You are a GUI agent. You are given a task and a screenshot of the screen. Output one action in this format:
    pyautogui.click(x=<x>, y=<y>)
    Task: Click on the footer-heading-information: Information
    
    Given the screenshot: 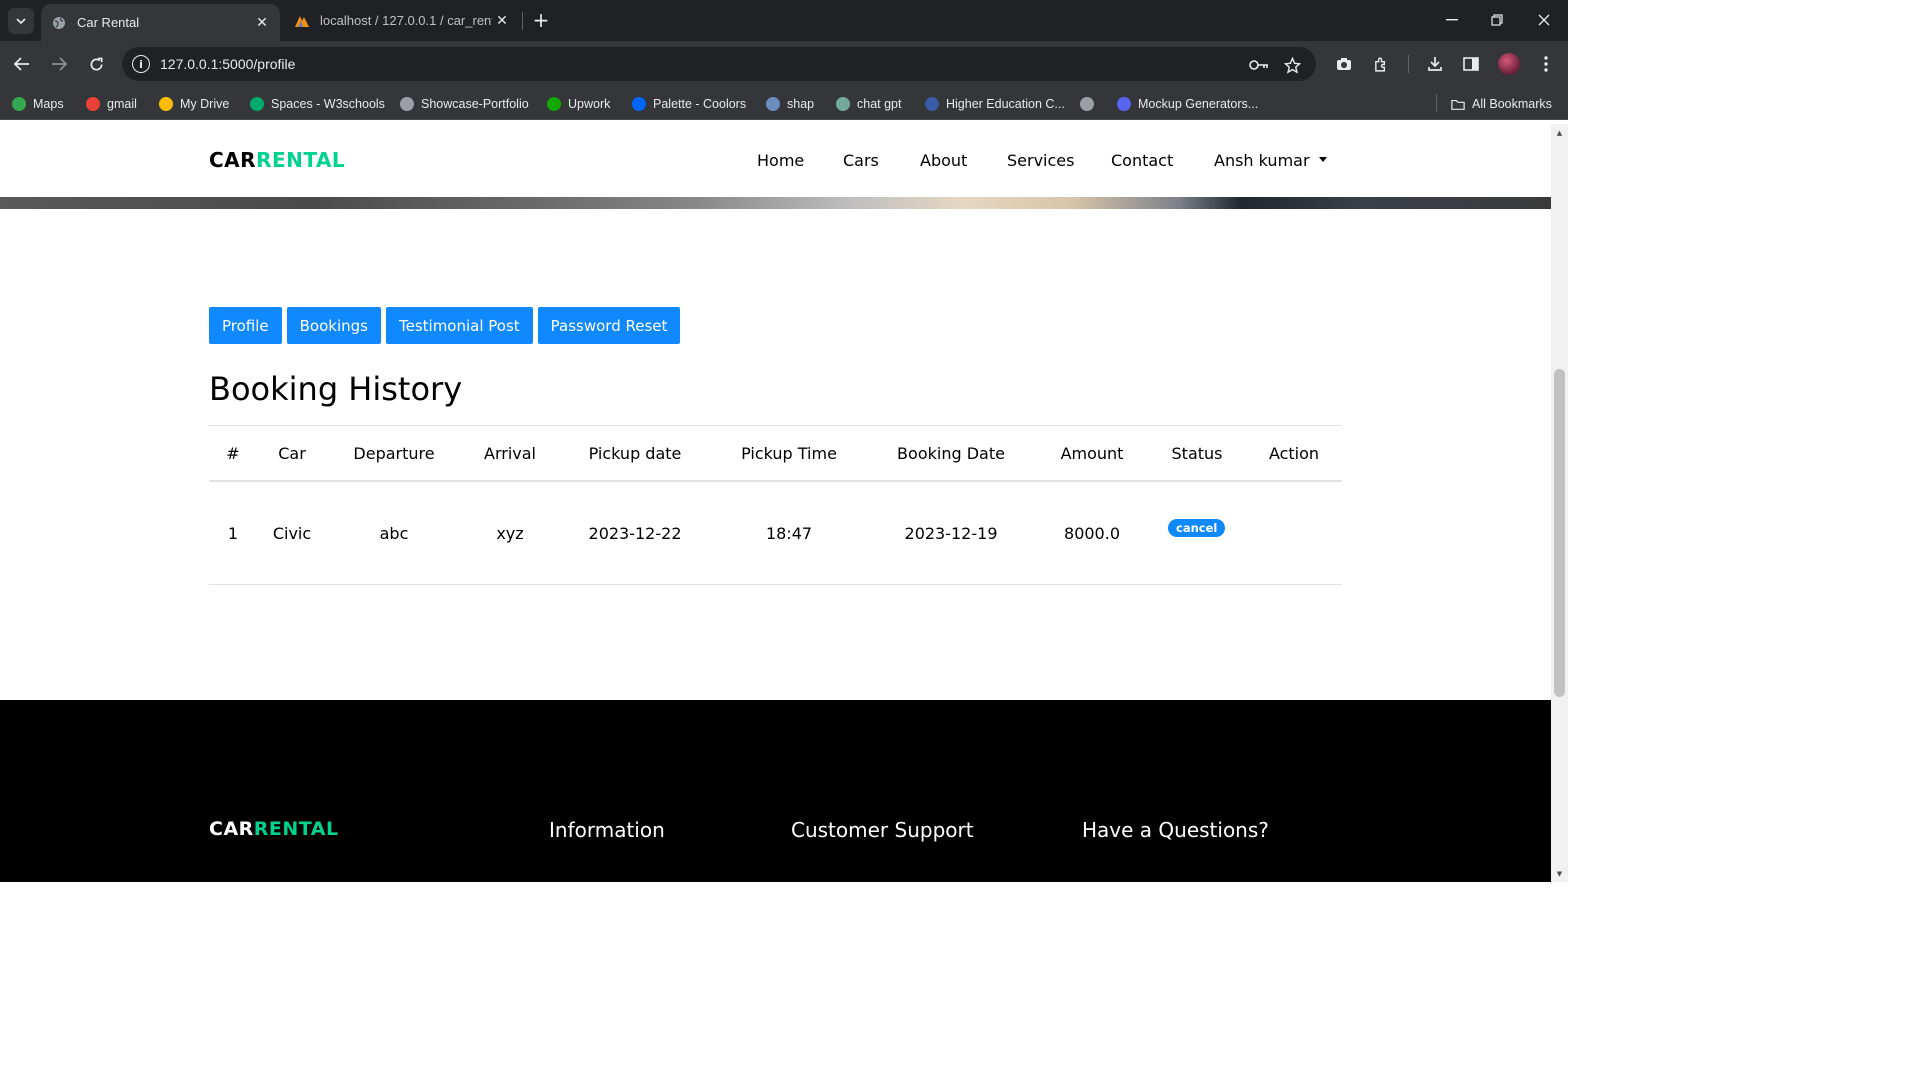 What is the action you would take?
    pyautogui.click(x=607, y=830)
    